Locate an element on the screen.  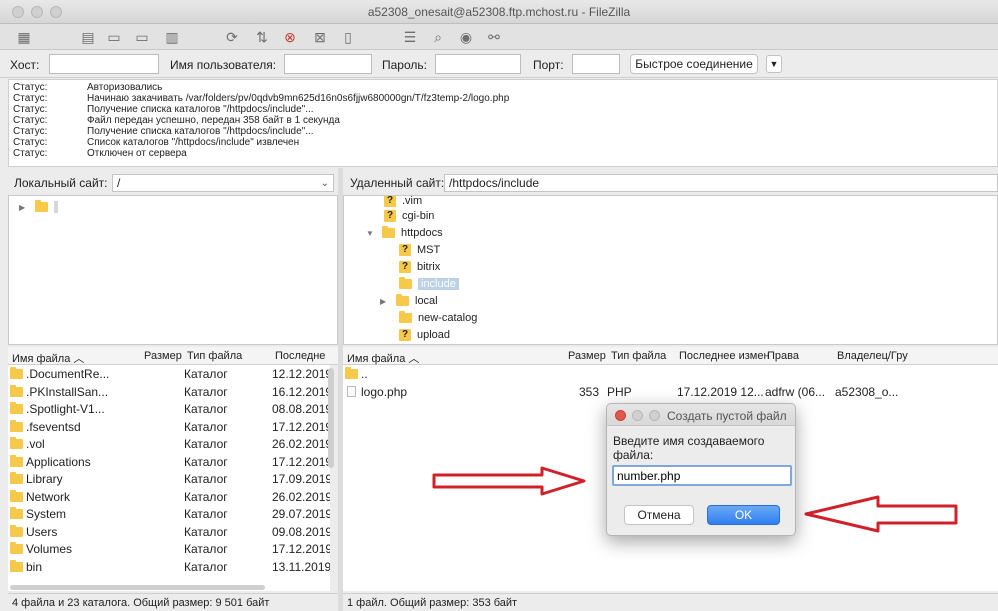
local-file-row: Library Каталог 17.09.2019 is located at coordinates (169, 478).